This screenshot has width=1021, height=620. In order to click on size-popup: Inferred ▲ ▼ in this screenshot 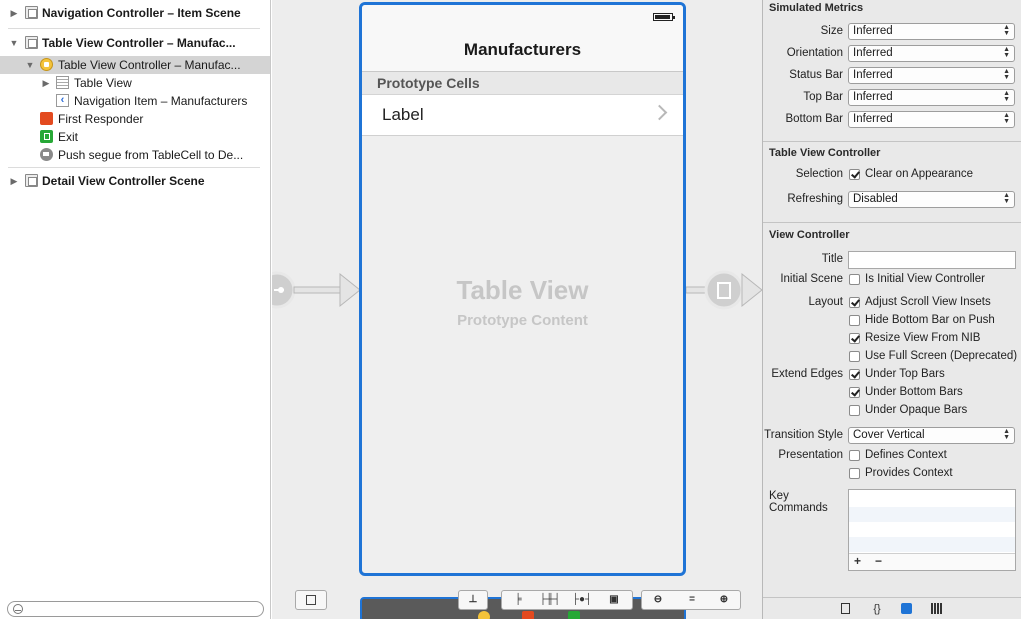, I will do `click(931, 31)`.